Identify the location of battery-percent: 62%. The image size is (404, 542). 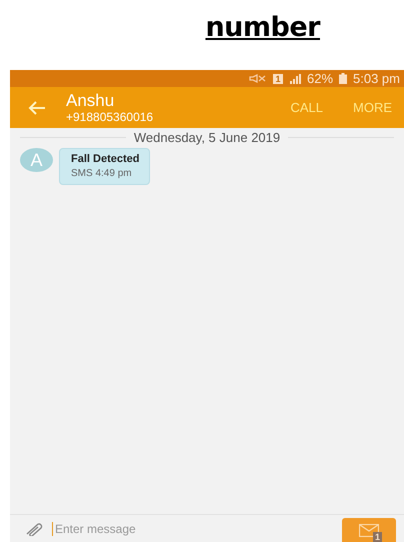
(320, 78).